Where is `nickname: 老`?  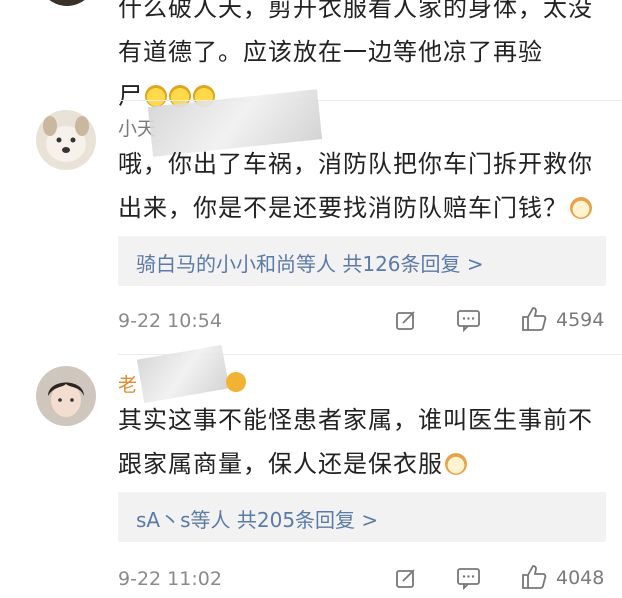
nickname: 老 is located at coordinates (127, 383).